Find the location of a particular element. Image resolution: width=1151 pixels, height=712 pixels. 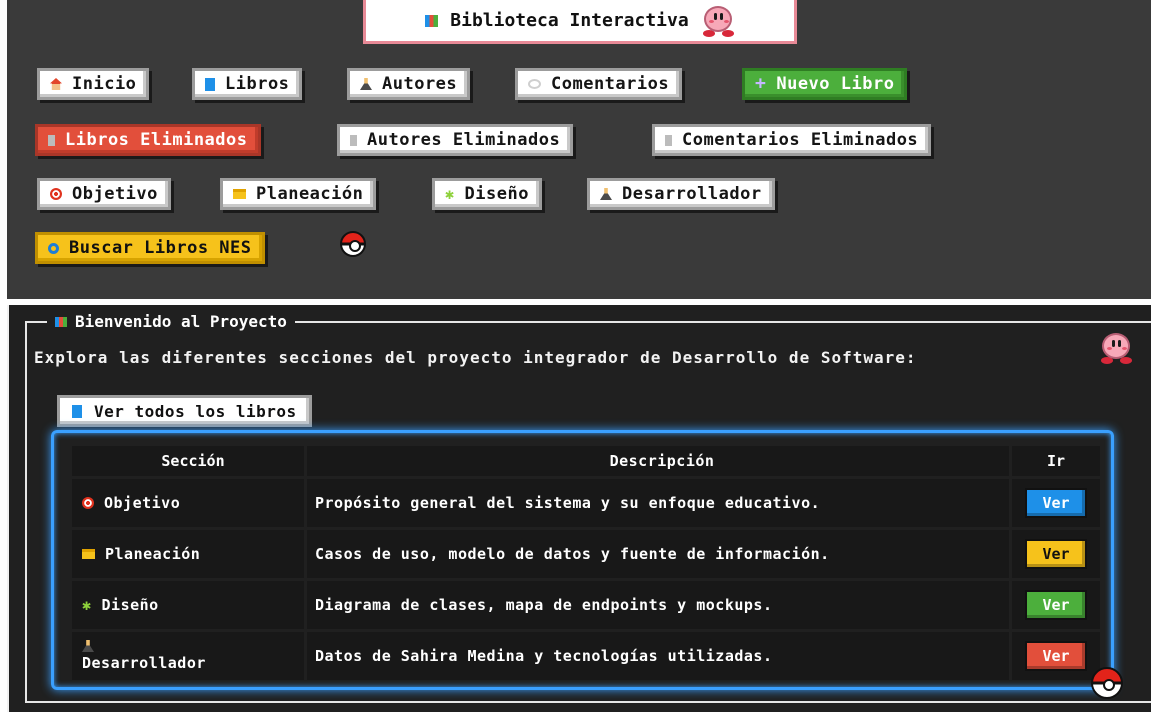

section-cell: Objetivo is located at coordinates (193, 503).